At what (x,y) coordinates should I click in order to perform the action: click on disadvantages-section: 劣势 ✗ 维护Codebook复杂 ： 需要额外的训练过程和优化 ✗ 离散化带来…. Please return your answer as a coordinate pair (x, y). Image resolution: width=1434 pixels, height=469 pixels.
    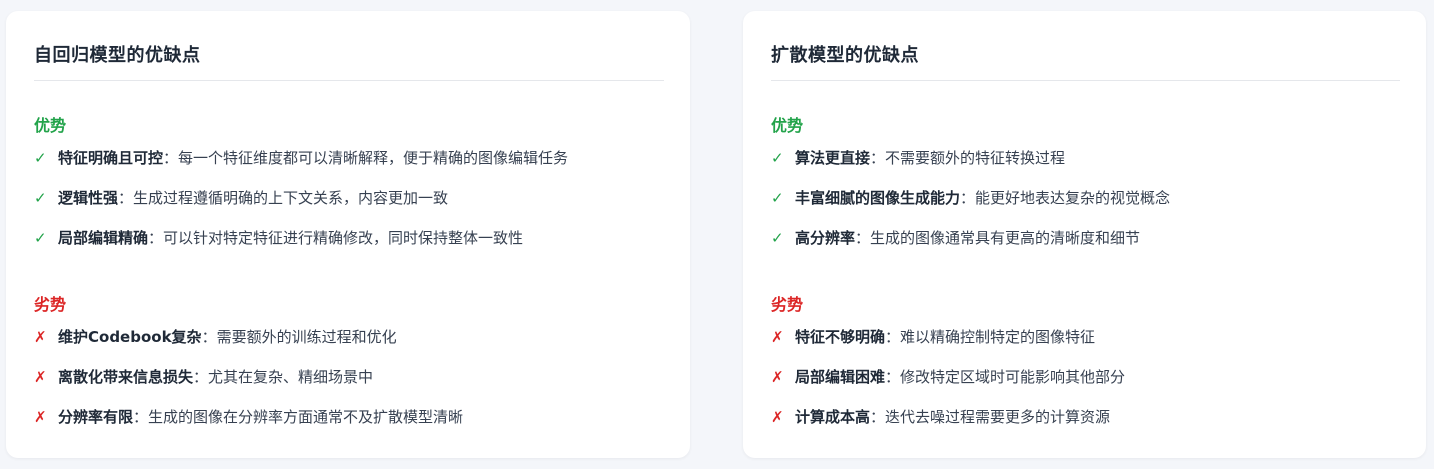
    Looking at the image, I should click on (352, 369).